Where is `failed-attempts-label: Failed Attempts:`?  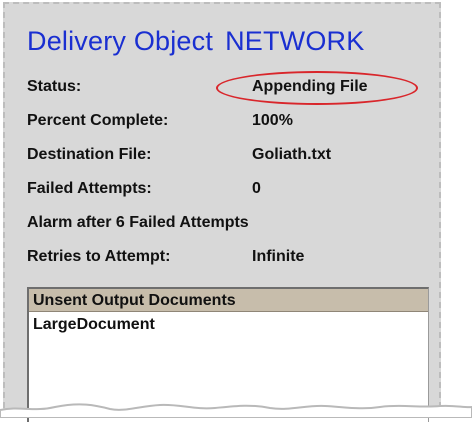 failed-attempts-label: Failed Attempts: is located at coordinates (89, 188).